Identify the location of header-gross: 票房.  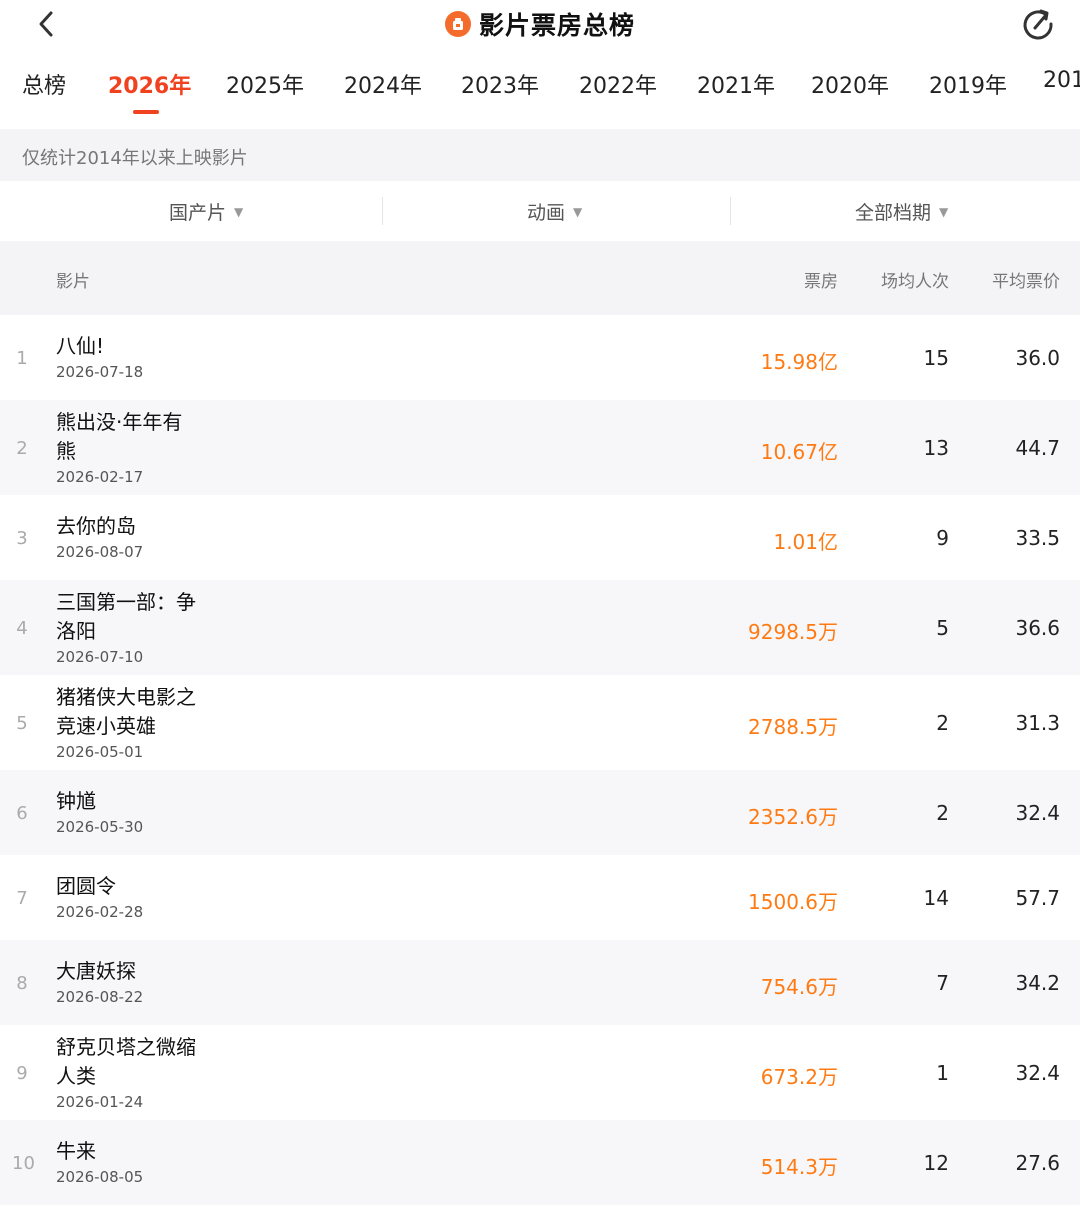
(821, 279).